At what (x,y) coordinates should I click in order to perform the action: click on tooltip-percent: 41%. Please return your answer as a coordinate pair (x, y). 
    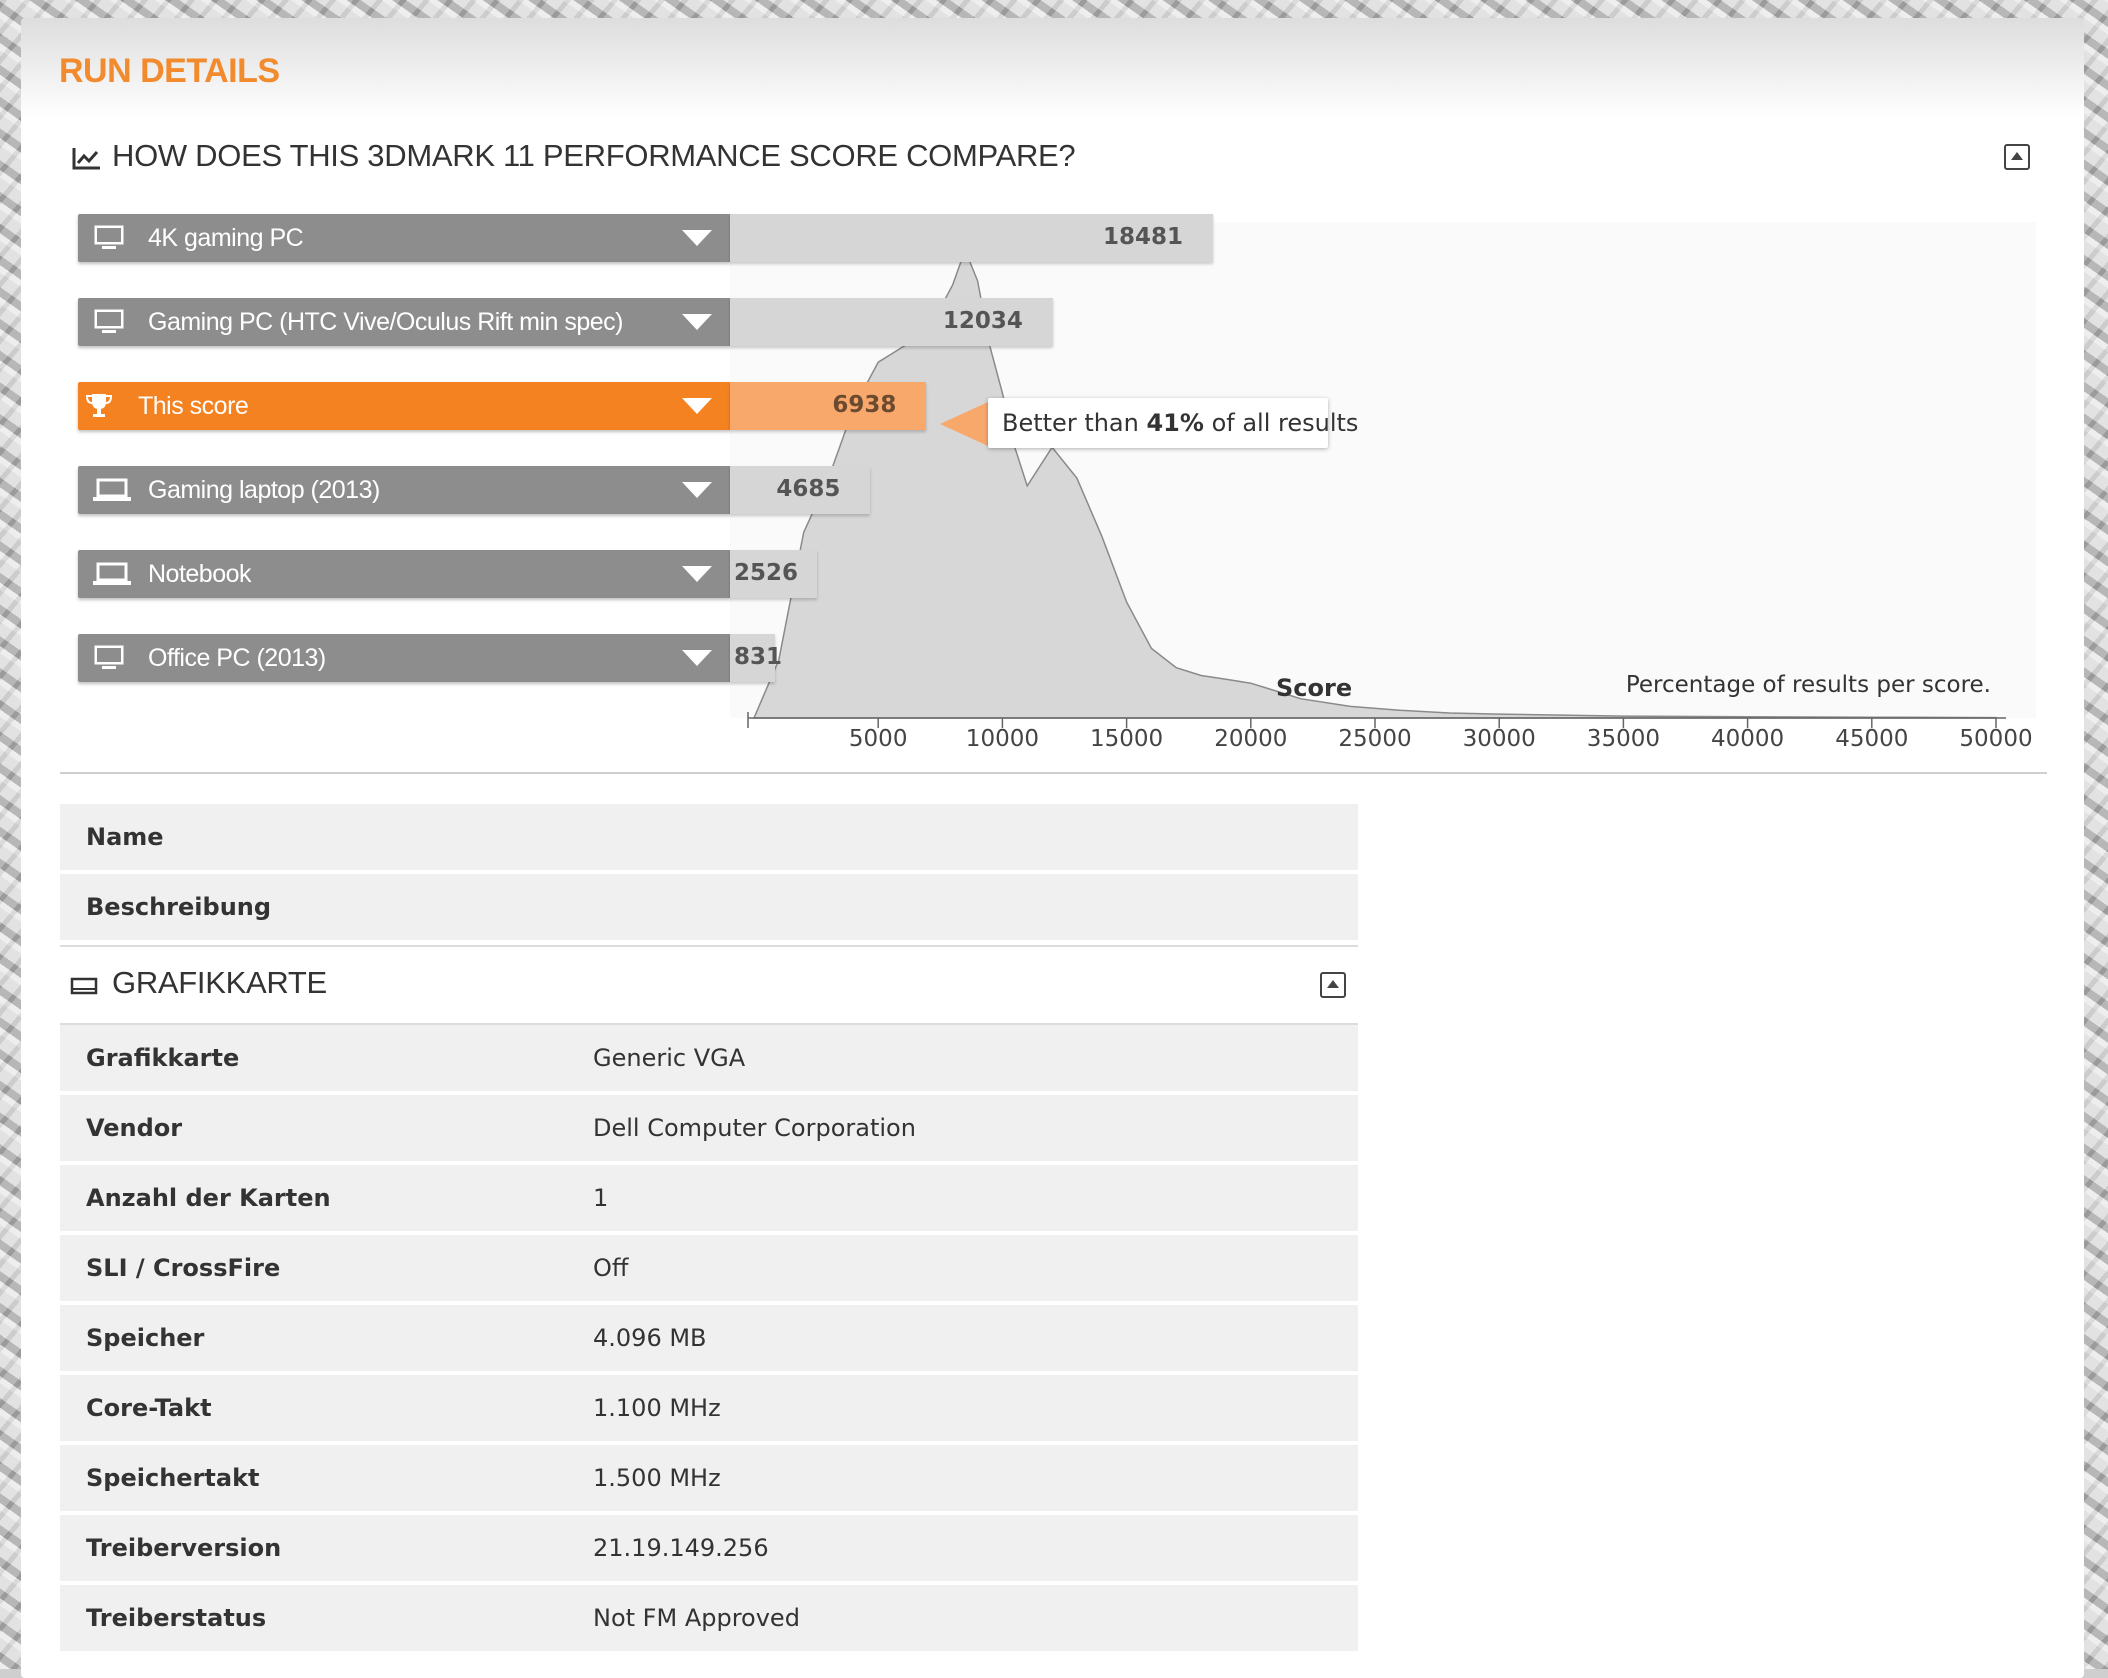
    Looking at the image, I should click on (1175, 423).